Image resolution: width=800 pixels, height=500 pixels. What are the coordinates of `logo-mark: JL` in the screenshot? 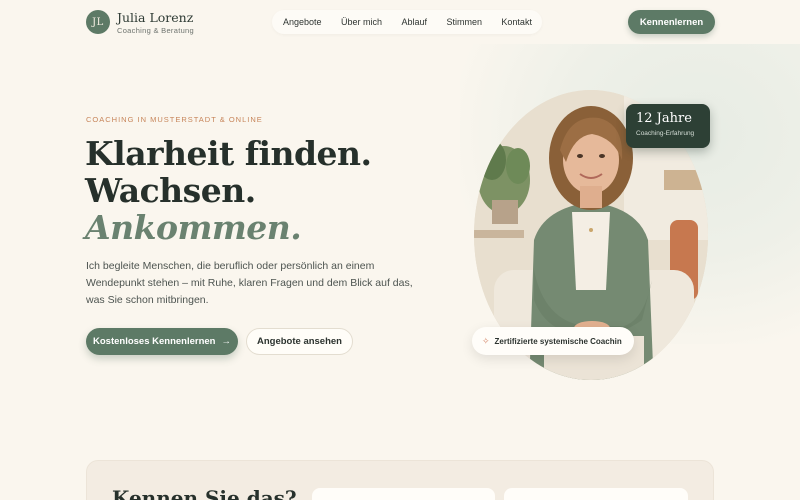 It's located at (98, 22).